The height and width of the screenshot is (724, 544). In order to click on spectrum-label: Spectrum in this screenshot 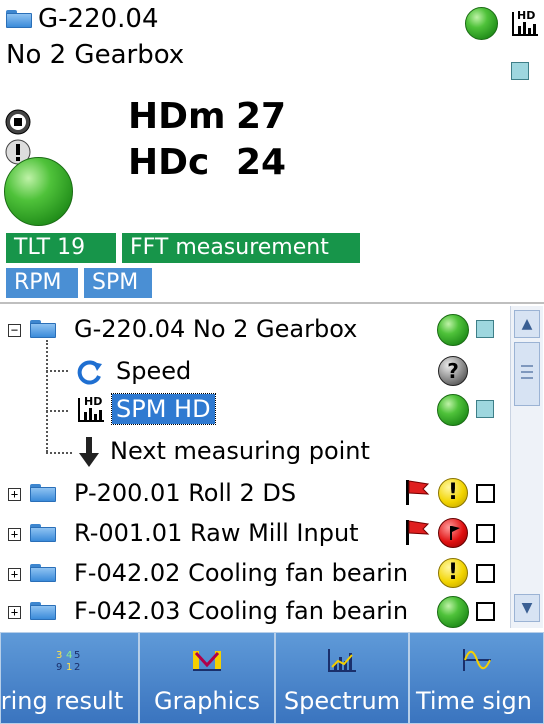, I will do `click(342, 701)`.